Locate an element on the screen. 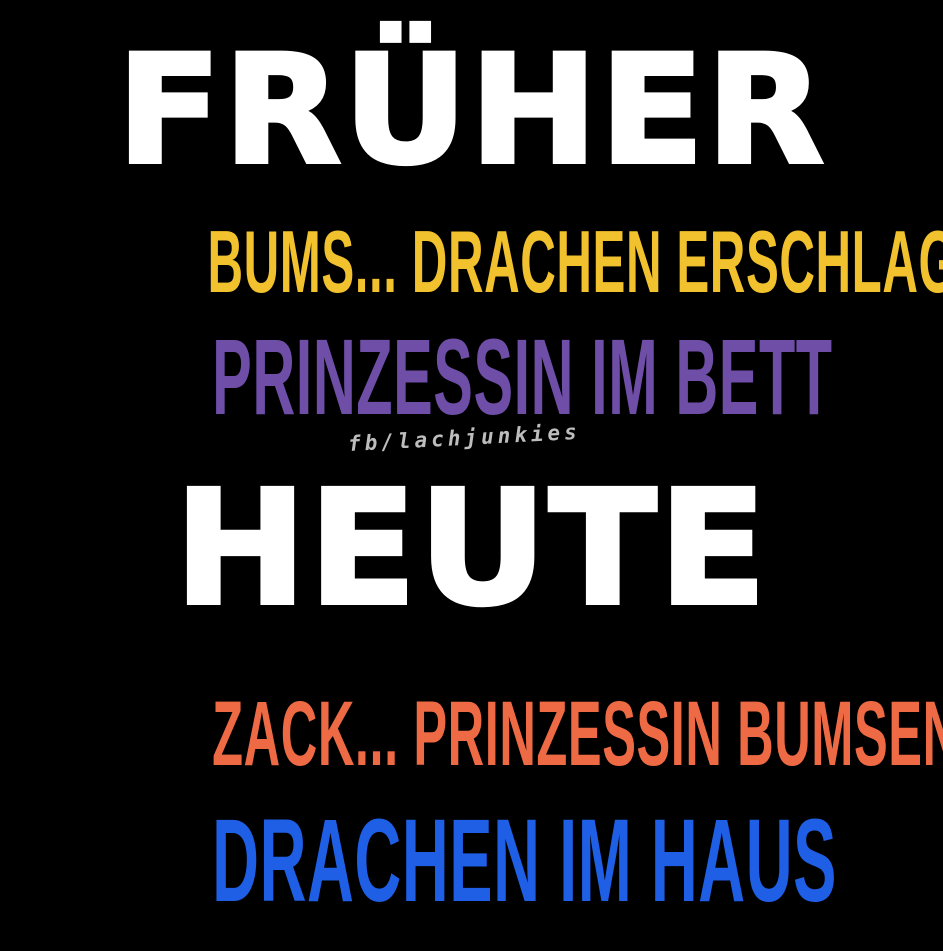 Image resolution: width=943 pixels, height=951 pixels. line-prinzessin-im-bett: PRINZESSIN IM BETT is located at coordinates (522, 376).